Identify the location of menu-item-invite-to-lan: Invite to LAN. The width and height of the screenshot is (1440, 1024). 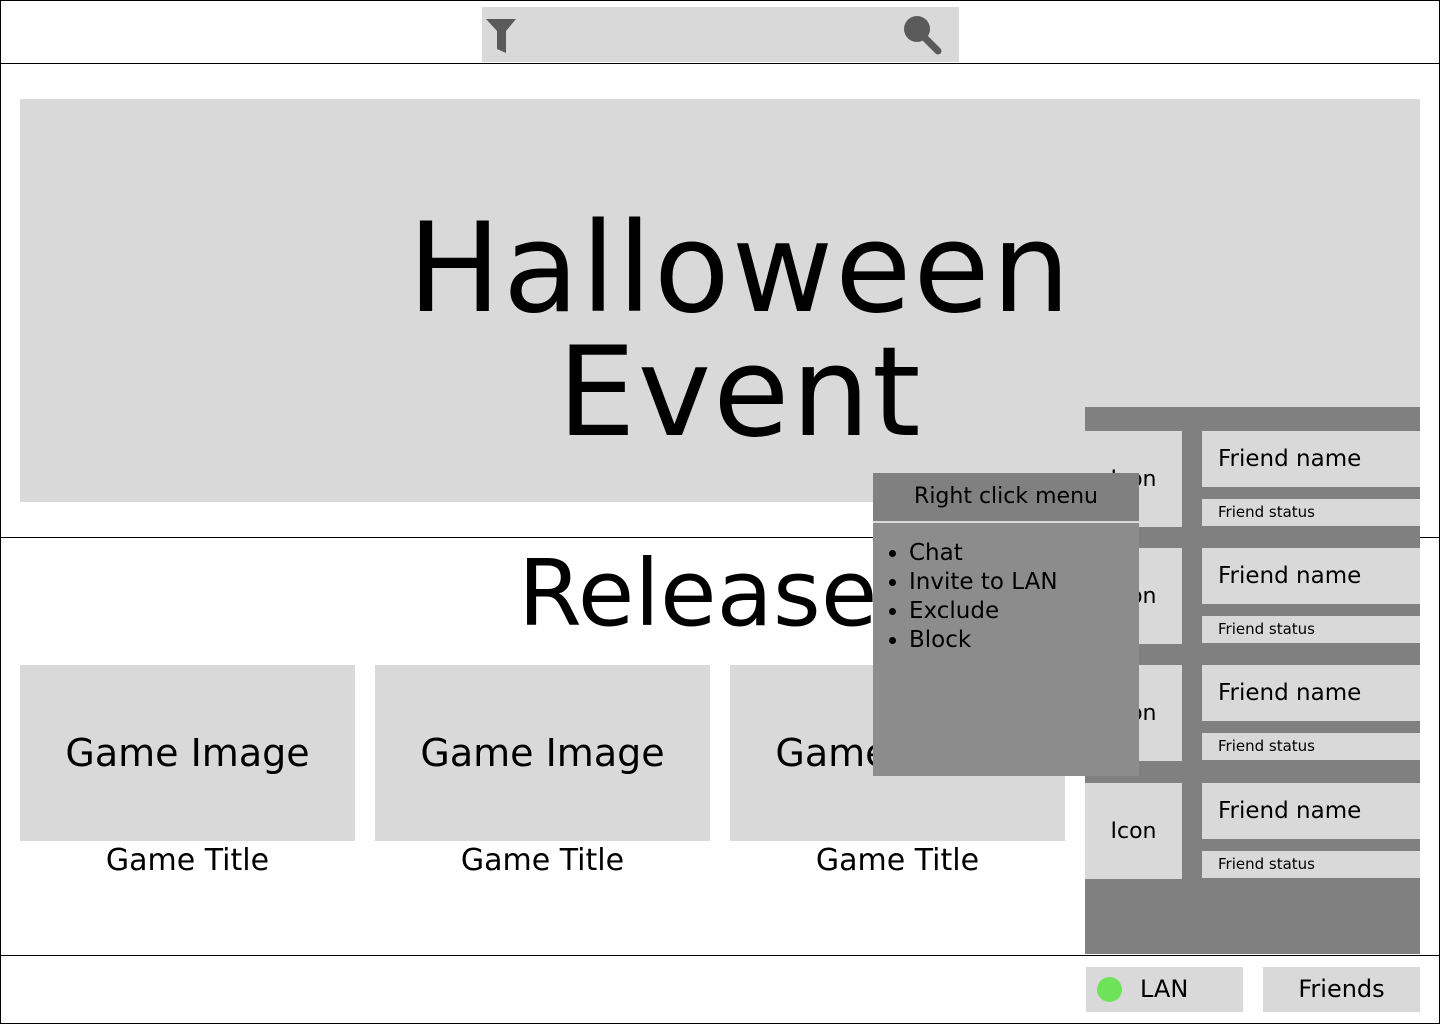
(983, 582).